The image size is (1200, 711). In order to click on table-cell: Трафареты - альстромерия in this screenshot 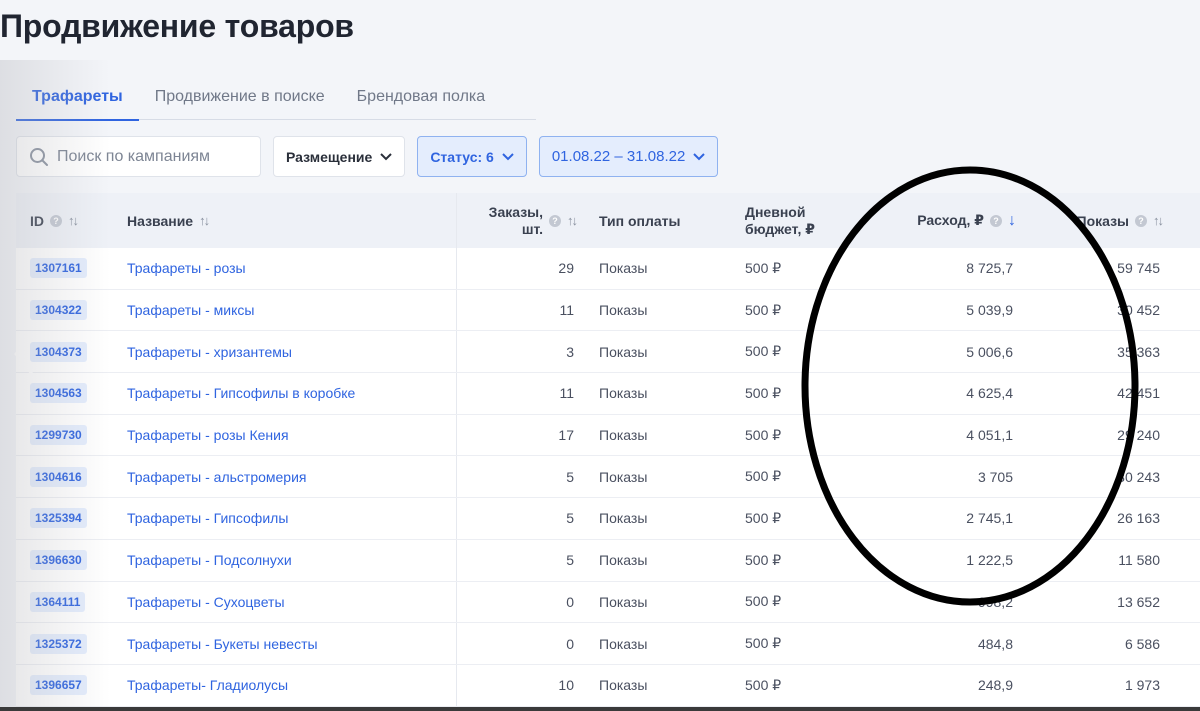, I will do `click(217, 476)`.